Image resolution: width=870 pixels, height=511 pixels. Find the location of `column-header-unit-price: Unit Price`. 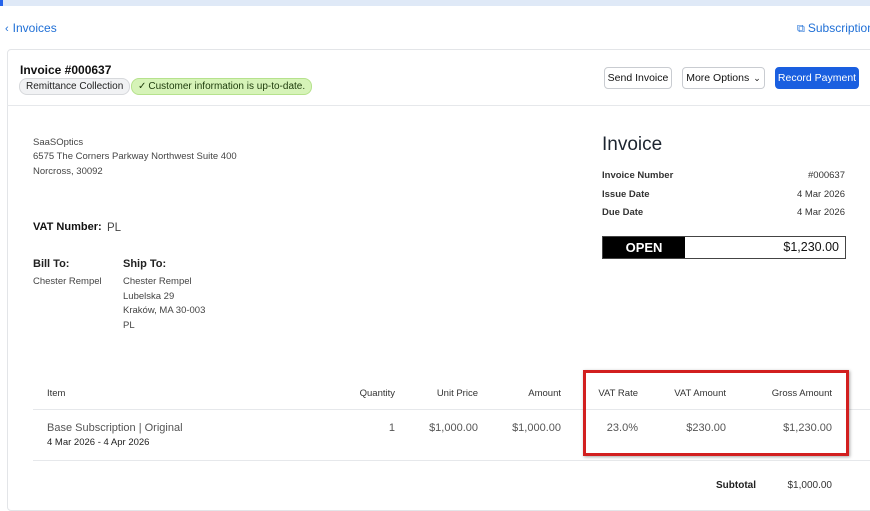

column-header-unit-price: Unit Price is located at coordinates (457, 393).